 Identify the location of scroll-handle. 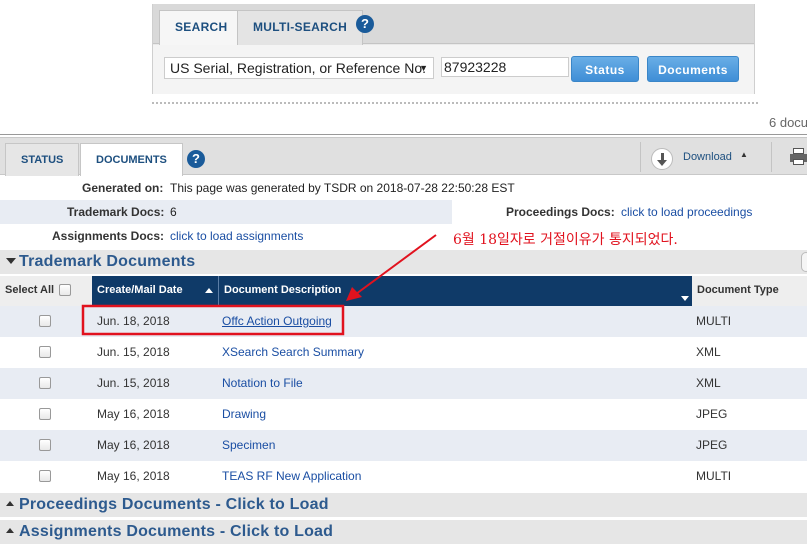
(804, 262).